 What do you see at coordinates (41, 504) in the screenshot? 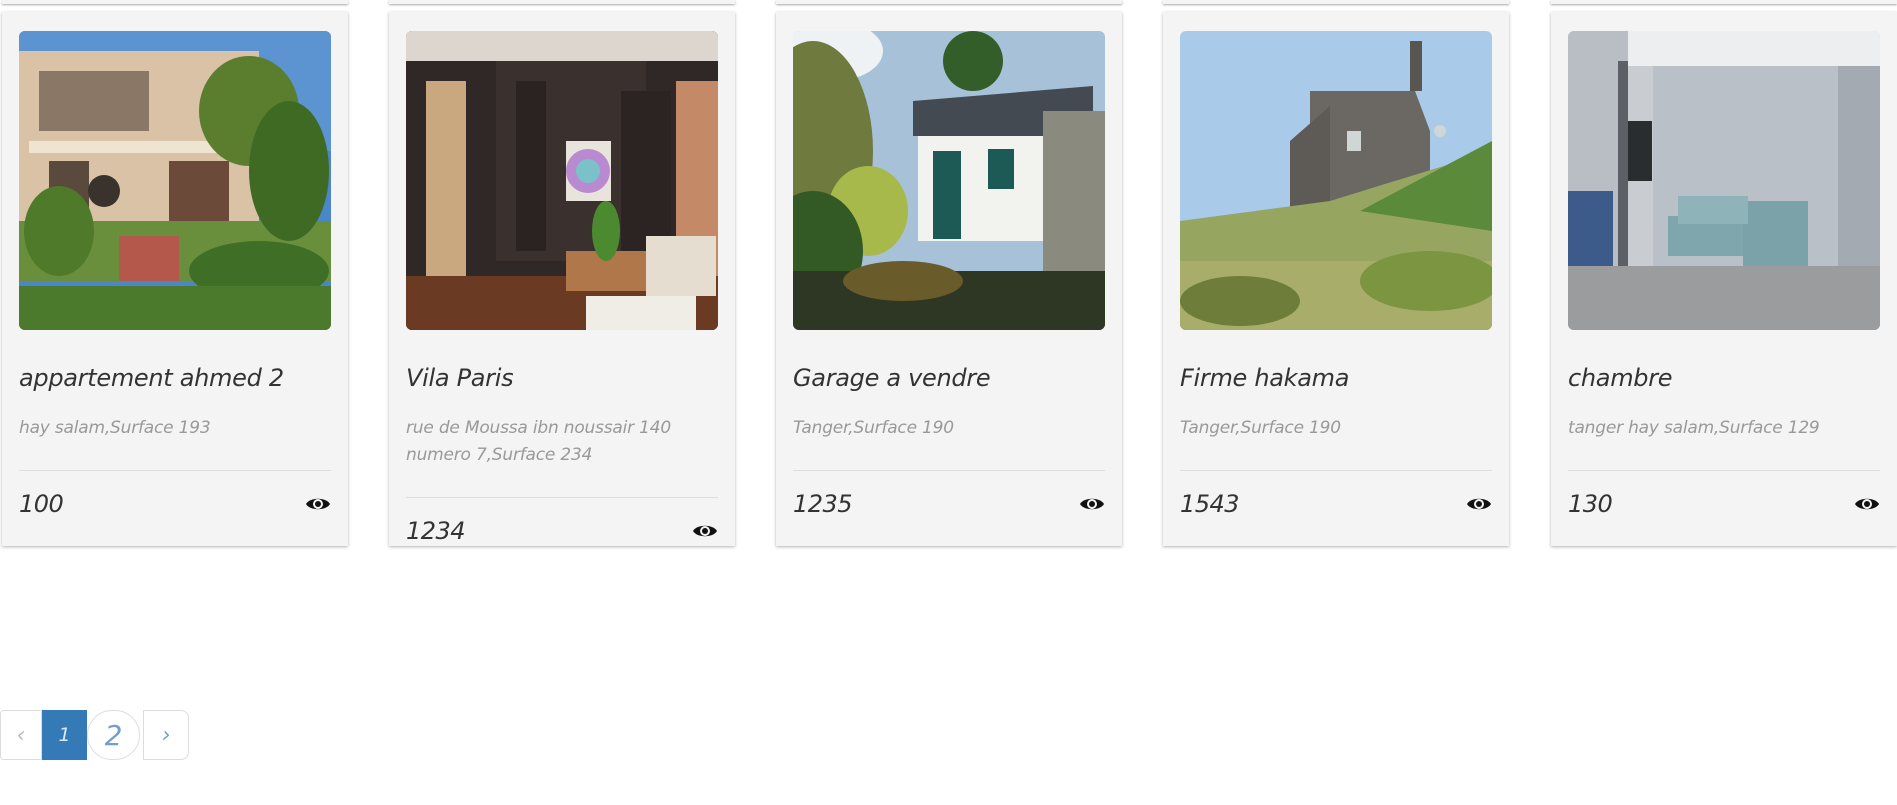
I see `listing-price: 100` at bounding box center [41, 504].